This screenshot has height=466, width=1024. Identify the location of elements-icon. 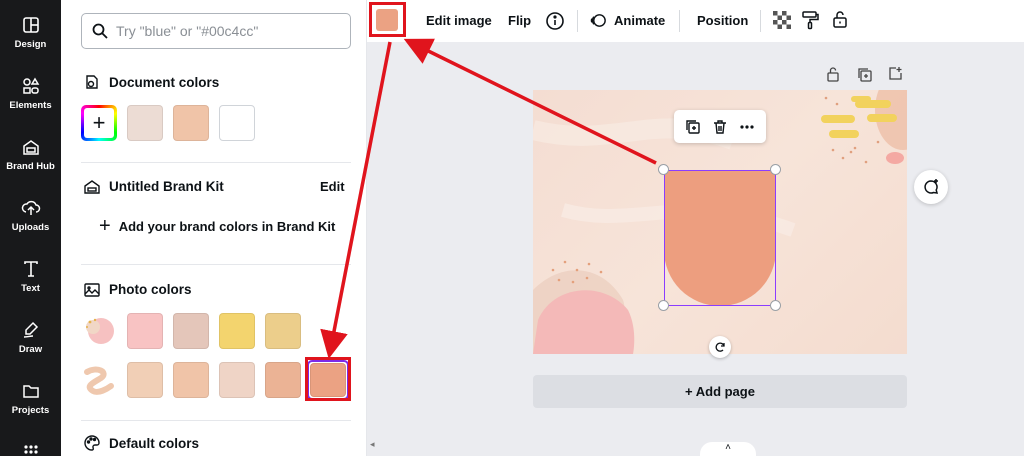
(30, 85).